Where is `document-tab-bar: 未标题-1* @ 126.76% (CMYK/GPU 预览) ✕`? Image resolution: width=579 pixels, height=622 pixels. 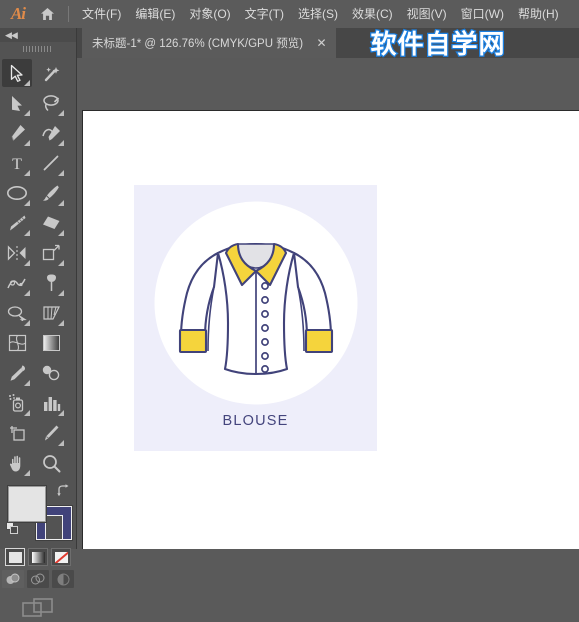 document-tab-bar: 未标题-1* @ 126.76% (CMYK/GPU 预览) ✕ is located at coordinates (289, 43).